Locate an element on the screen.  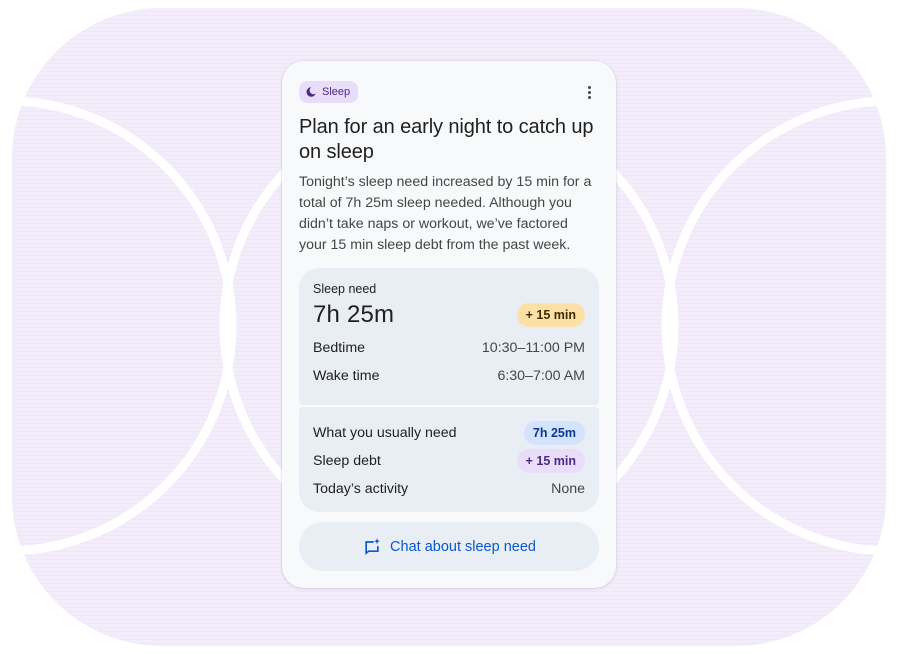
sleep-debt-row: Sleep debt + 15 min is located at coordinates (449, 461).